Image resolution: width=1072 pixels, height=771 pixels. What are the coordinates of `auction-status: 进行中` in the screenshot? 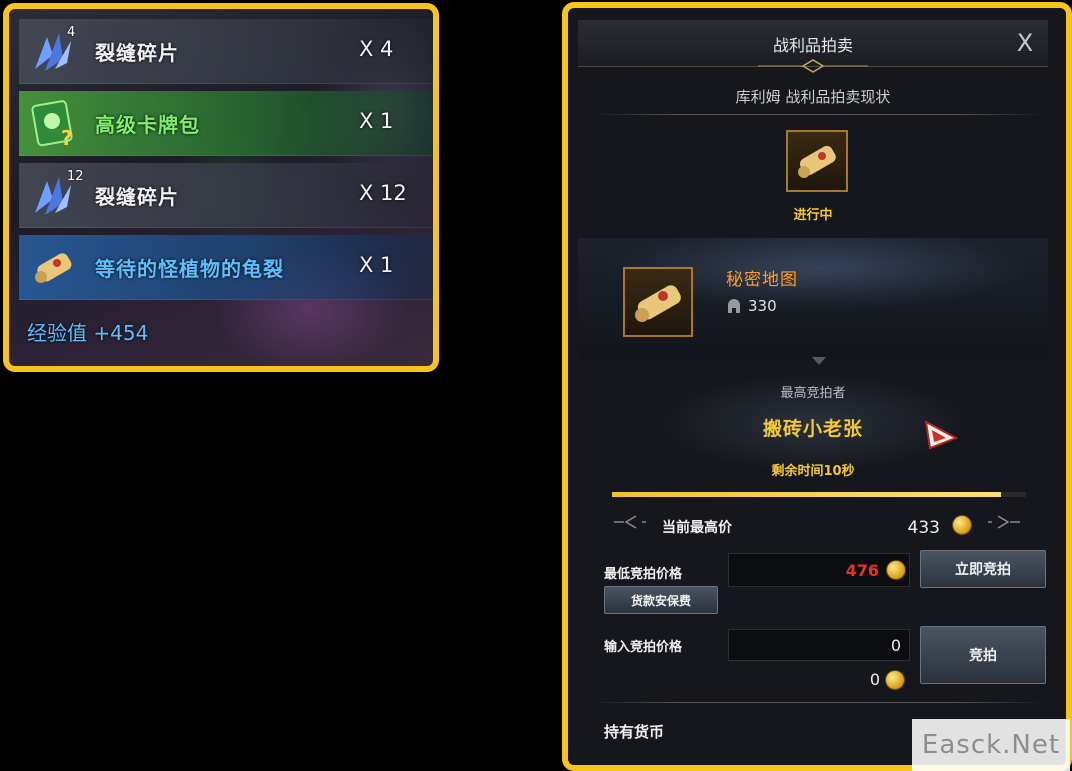 It's located at (813, 215).